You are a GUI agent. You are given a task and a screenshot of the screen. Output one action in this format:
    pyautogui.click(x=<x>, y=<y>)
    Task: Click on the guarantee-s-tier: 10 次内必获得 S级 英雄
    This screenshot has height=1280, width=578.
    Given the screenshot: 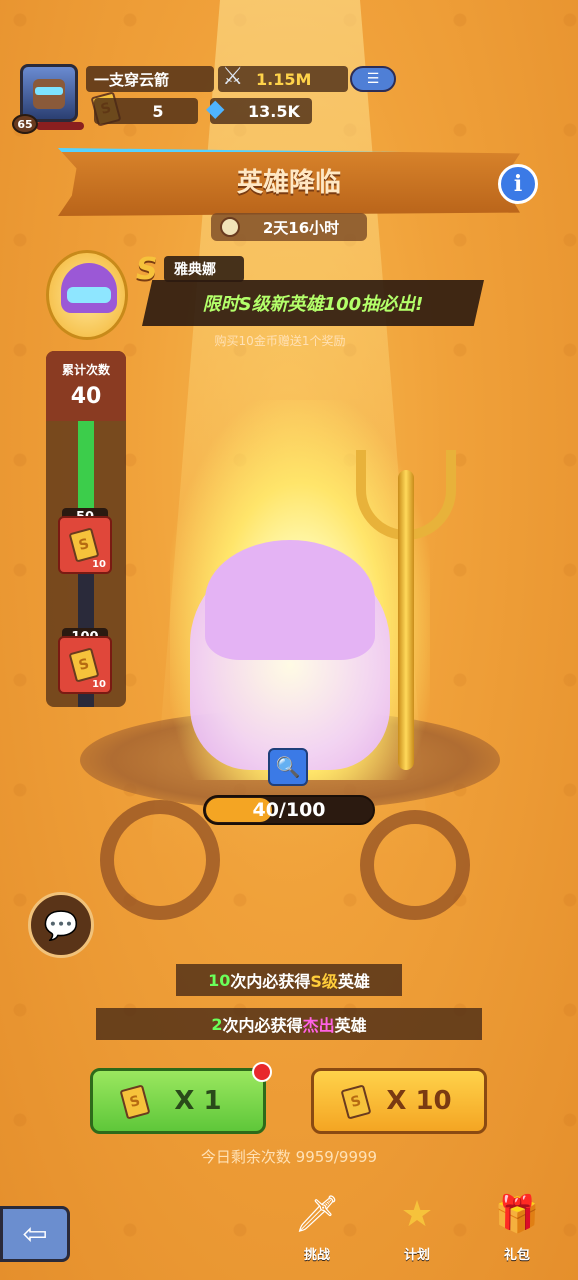 What is the action you would take?
    pyautogui.click(x=289, y=980)
    